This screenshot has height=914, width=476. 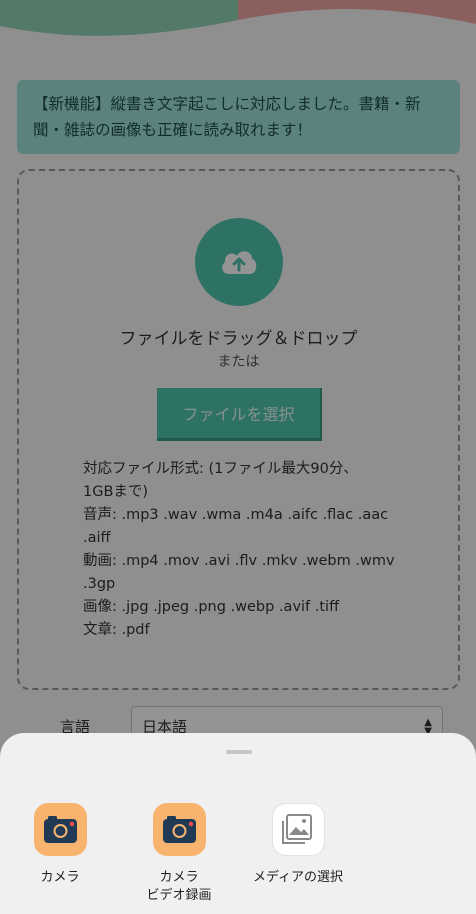 I want to click on camera-option: カメラ, so click(x=60, y=845).